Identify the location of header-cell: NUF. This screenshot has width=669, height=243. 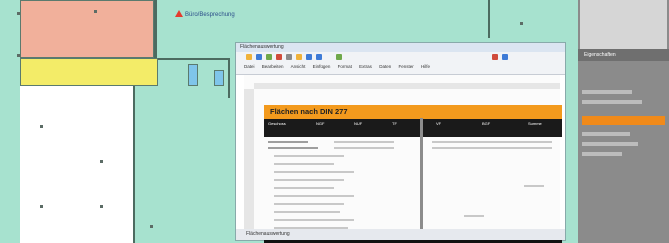
(358, 123).